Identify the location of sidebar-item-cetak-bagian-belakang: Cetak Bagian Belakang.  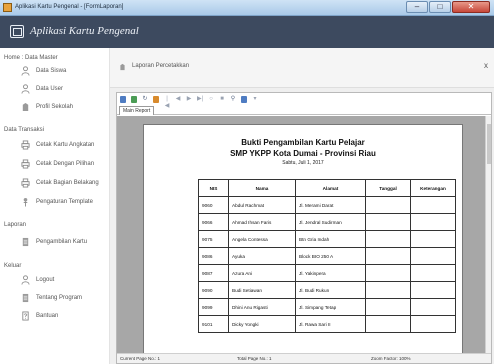
(60, 183).